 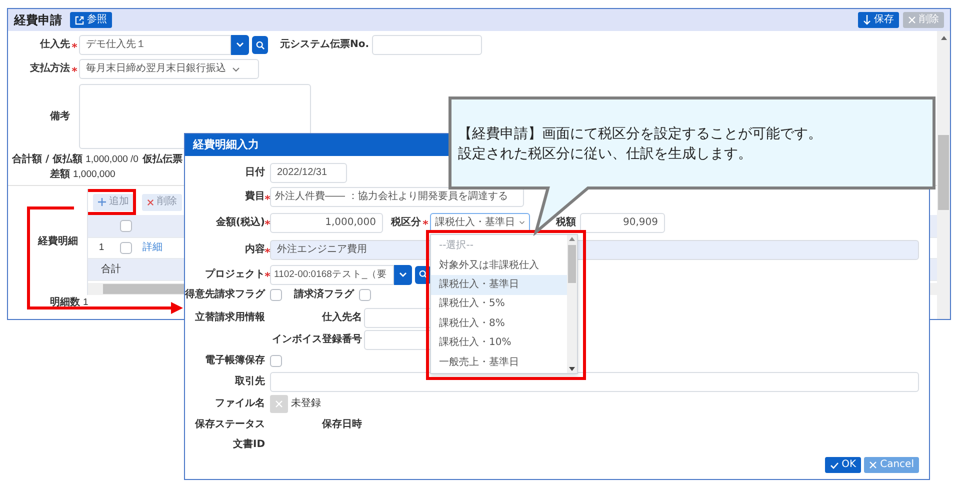 I want to click on field-label: 日付, so click(x=255, y=172).